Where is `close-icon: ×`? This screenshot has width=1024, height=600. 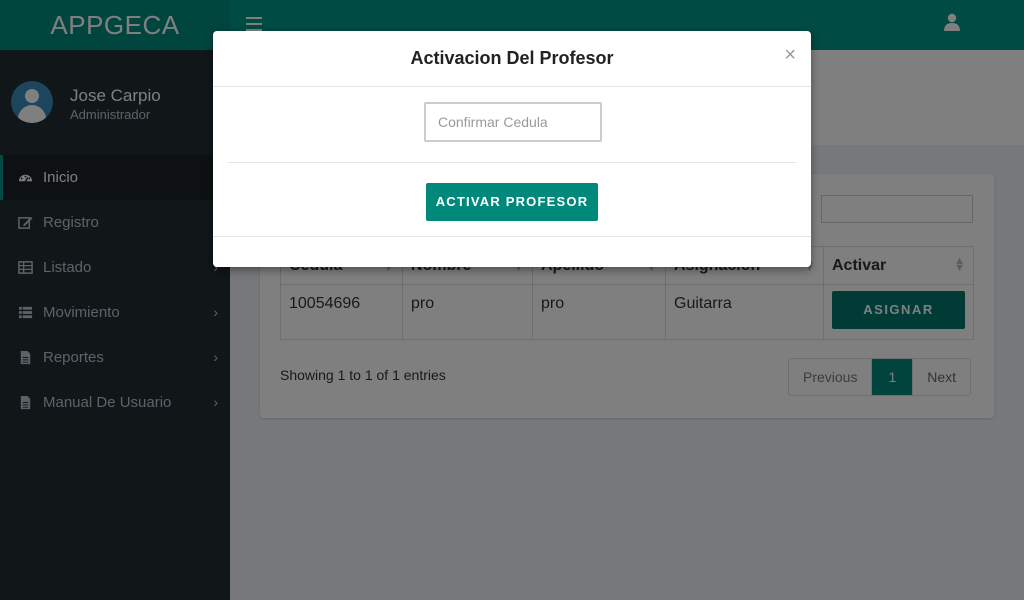
close-icon: × is located at coordinates (790, 55).